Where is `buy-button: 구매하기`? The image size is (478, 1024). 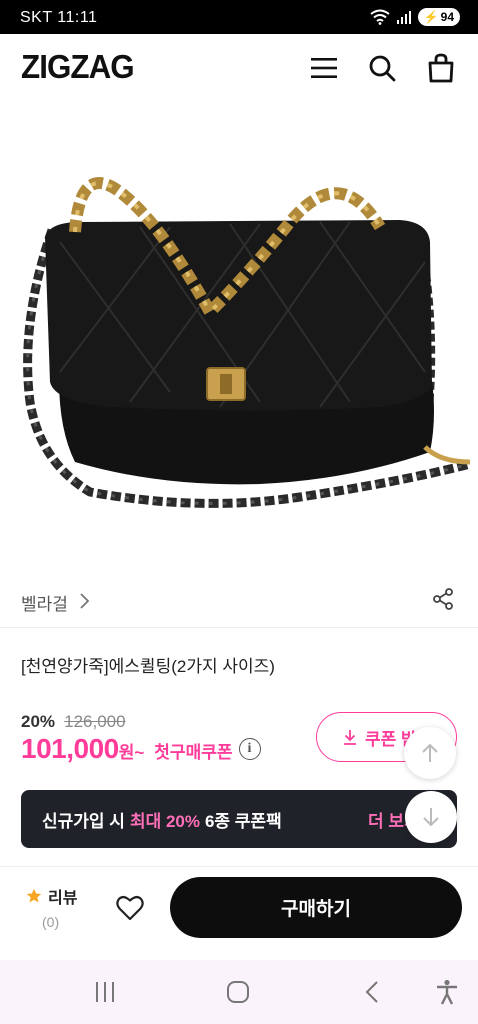
buy-button: 구매하기 is located at coordinates (316, 907).